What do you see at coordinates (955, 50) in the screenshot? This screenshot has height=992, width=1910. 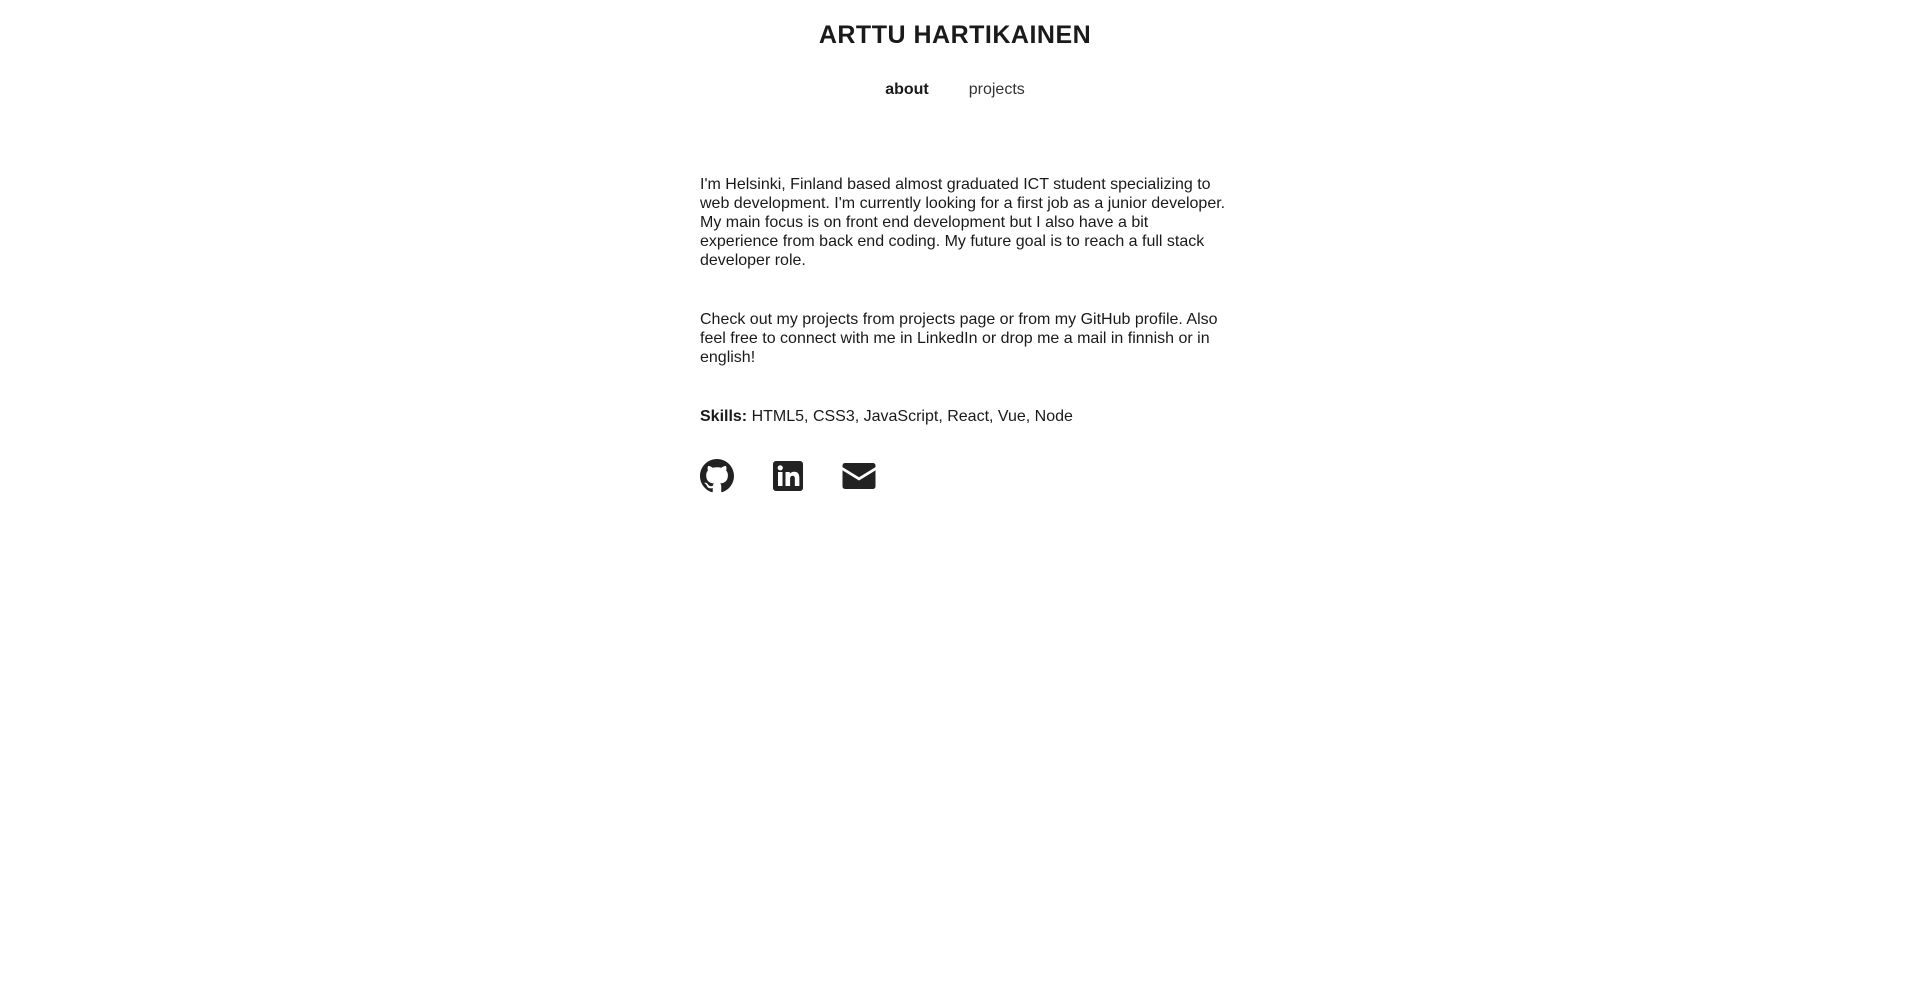 I see `site-header: ARTTU HARTIKAINEN about projects` at bounding box center [955, 50].